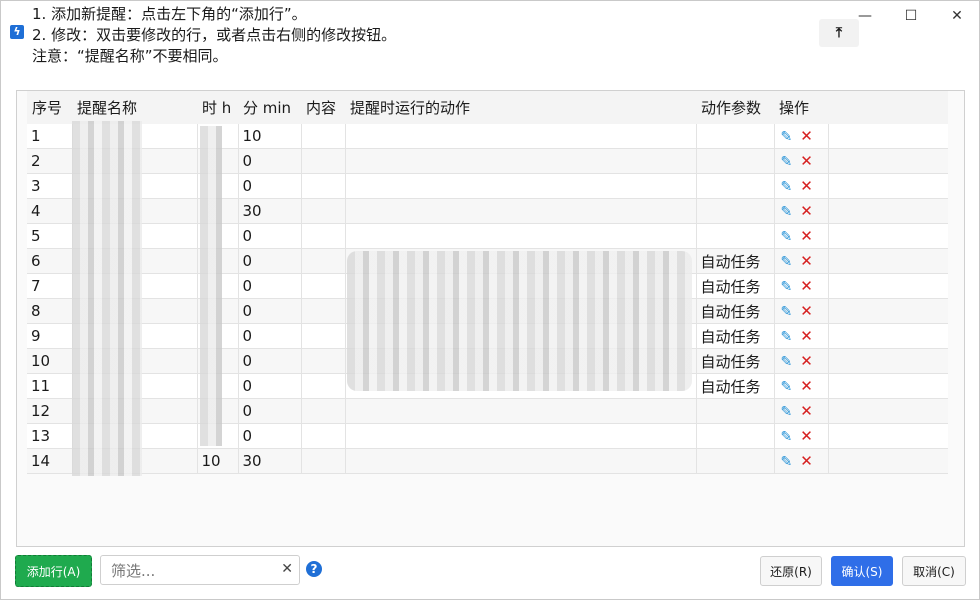 Image resolution: width=980 pixels, height=600 pixels. Describe the element at coordinates (487, 461) in the screenshot. I see `table-row: 14 10 30 ✎ ✕` at that location.